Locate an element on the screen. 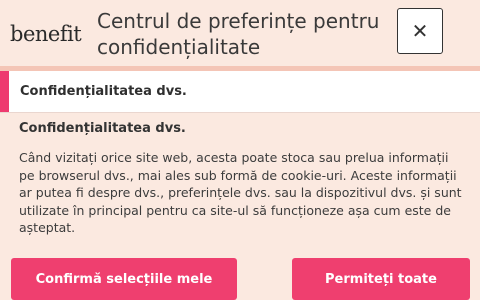 The width and height of the screenshot is (480, 300). allow-all-button: Permiteți toate is located at coordinates (381, 279).